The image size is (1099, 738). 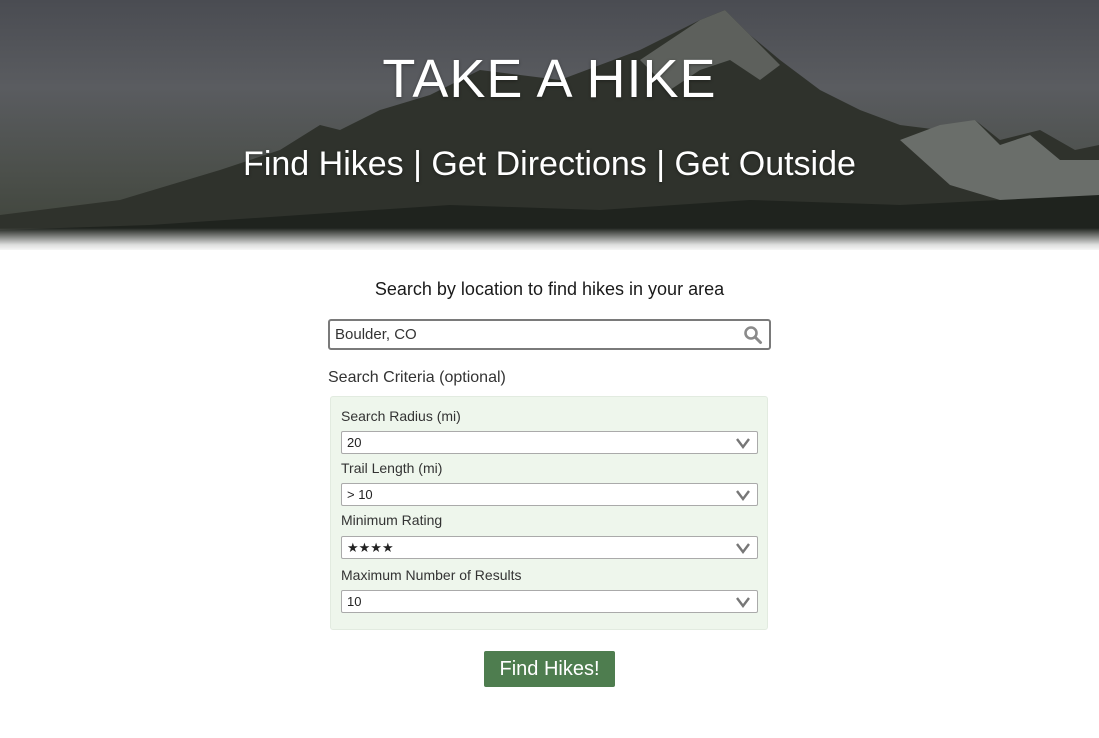 What do you see at coordinates (360, 494) in the screenshot?
I see `trail-length-value: > 10` at bounding box center [360, 494].